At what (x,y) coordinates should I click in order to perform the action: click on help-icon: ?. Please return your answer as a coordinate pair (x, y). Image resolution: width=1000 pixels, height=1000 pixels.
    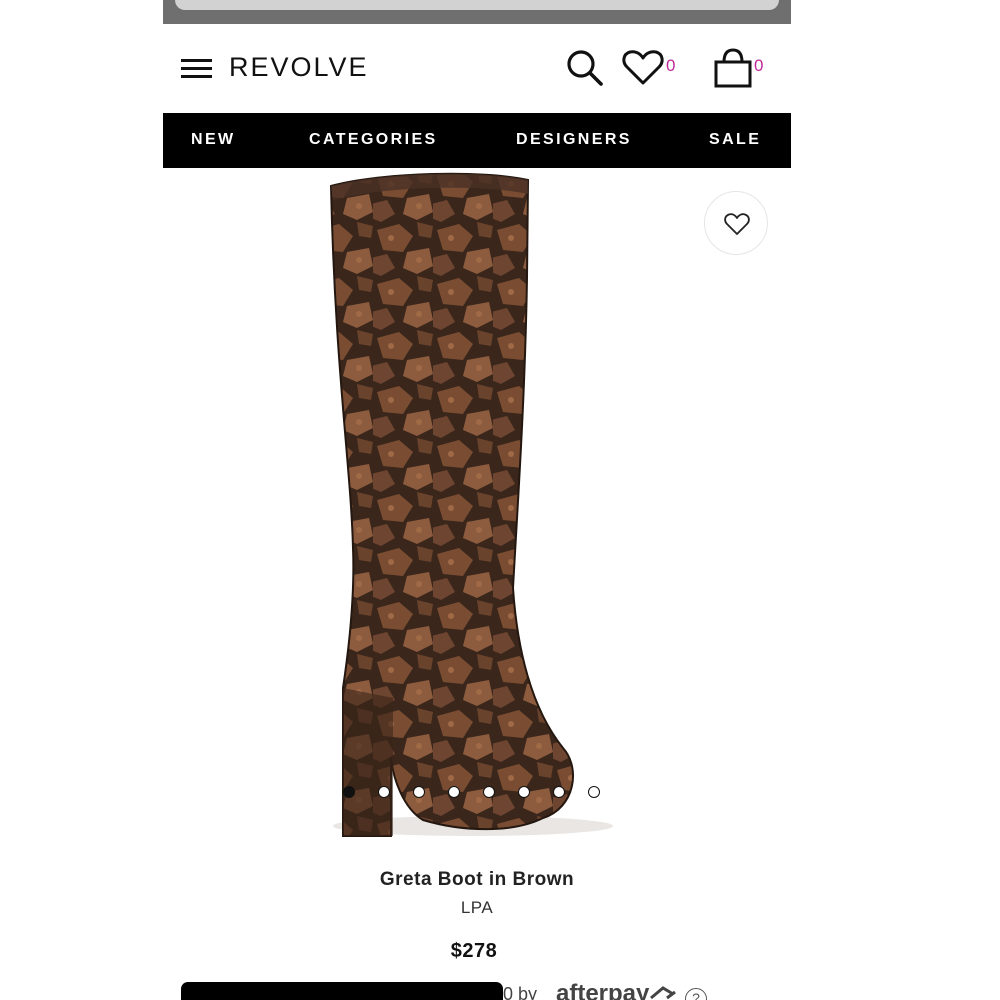
    Looking at the image, I should click on (696, 994).